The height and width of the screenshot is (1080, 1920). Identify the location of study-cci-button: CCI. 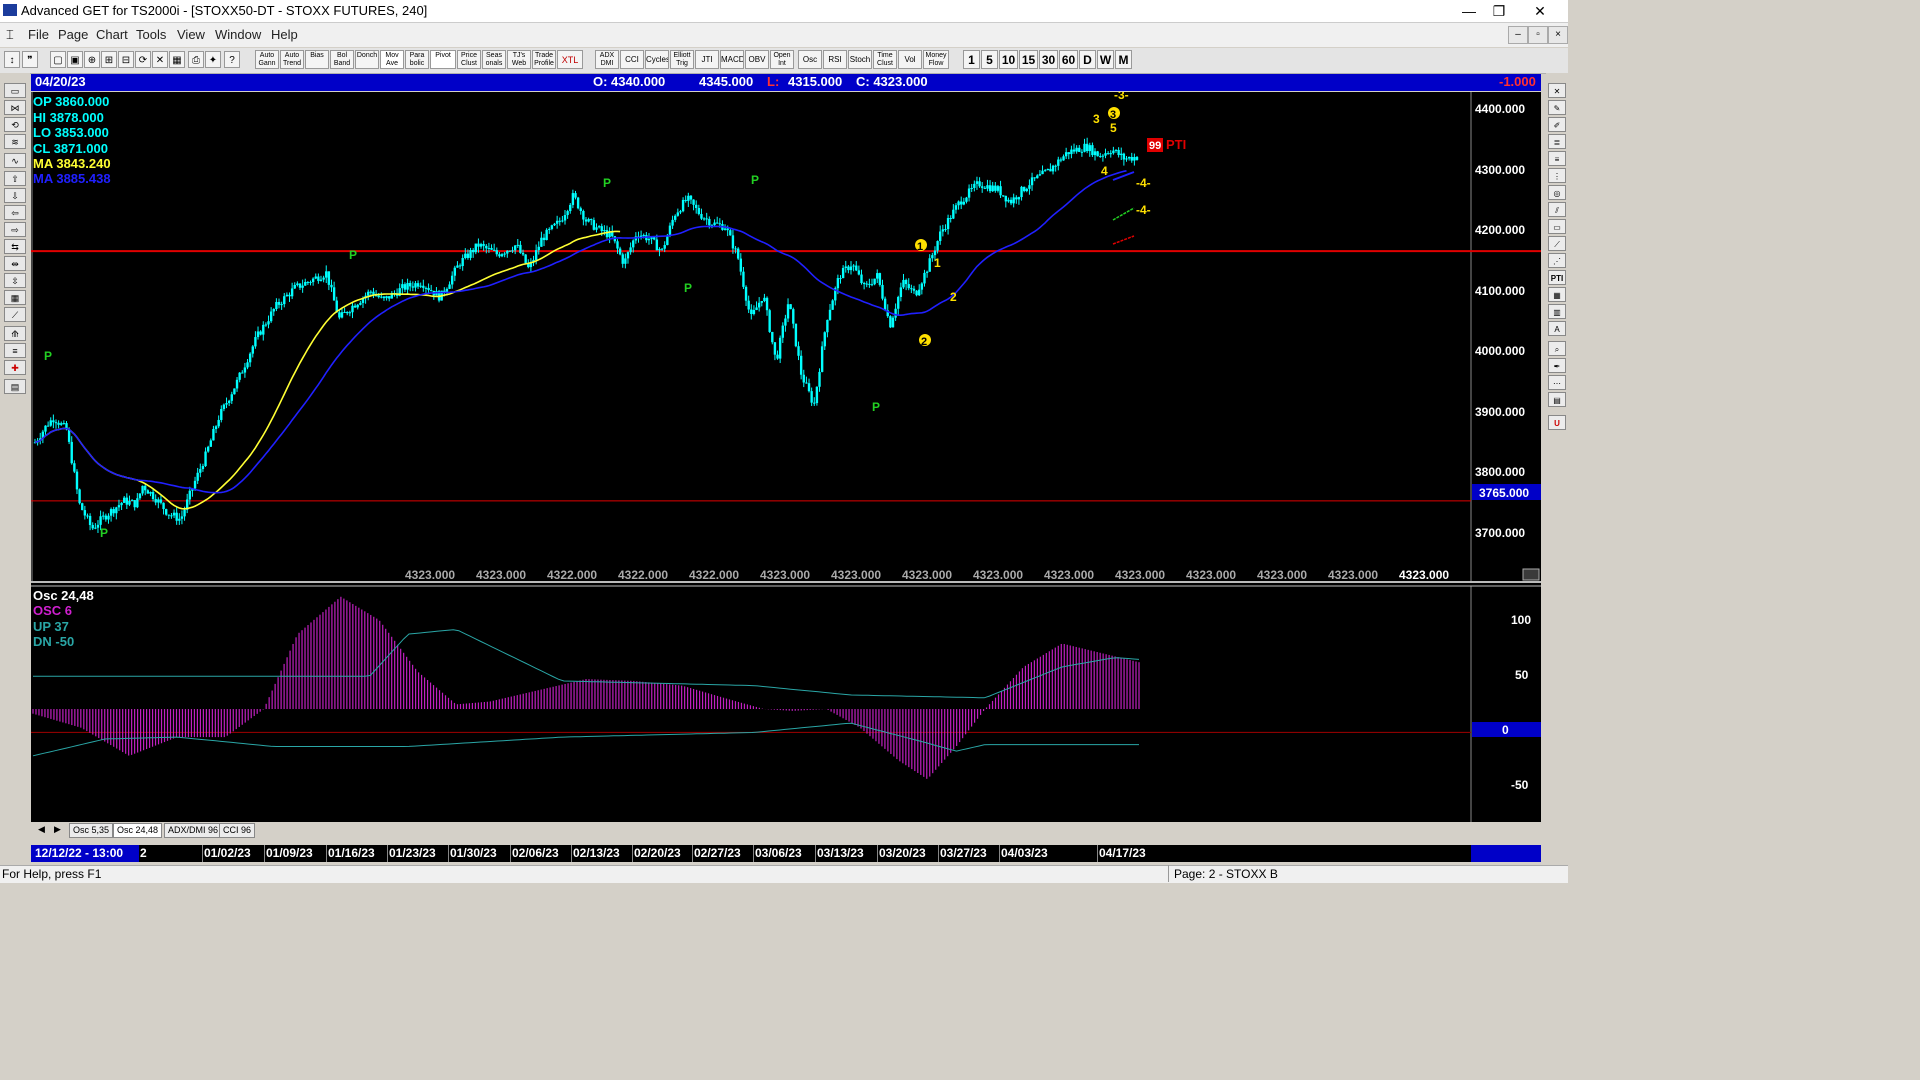
(632, 59).